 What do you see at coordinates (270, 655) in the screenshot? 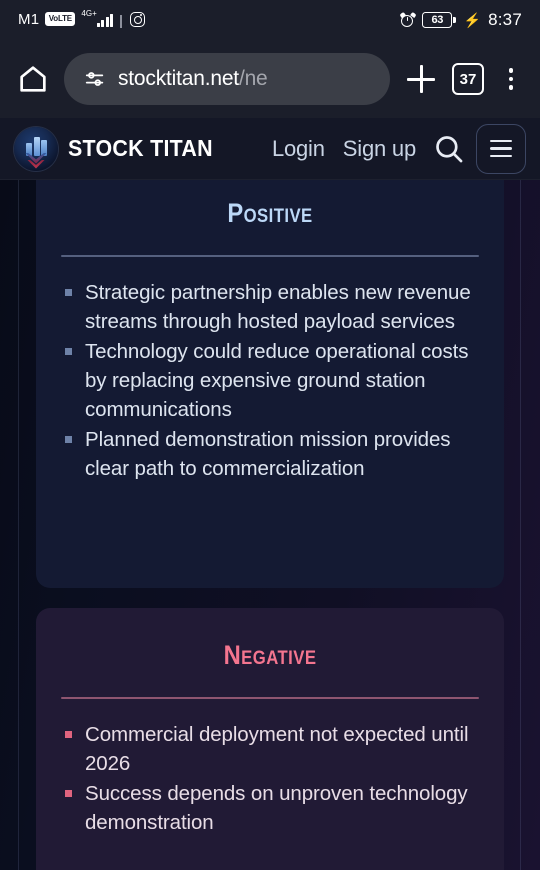
I see `negative-card-title: Negative` at bounding box center [270, 655].